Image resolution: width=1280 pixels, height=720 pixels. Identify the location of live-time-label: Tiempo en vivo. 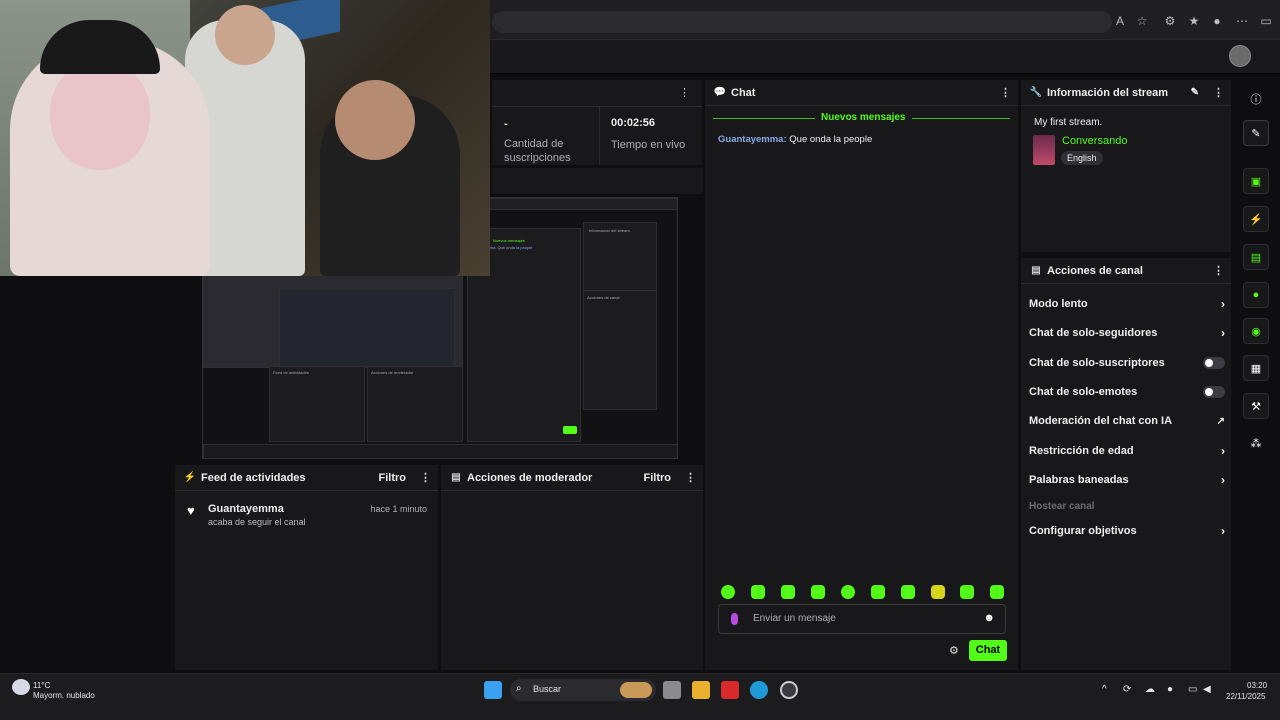
(648, 145).